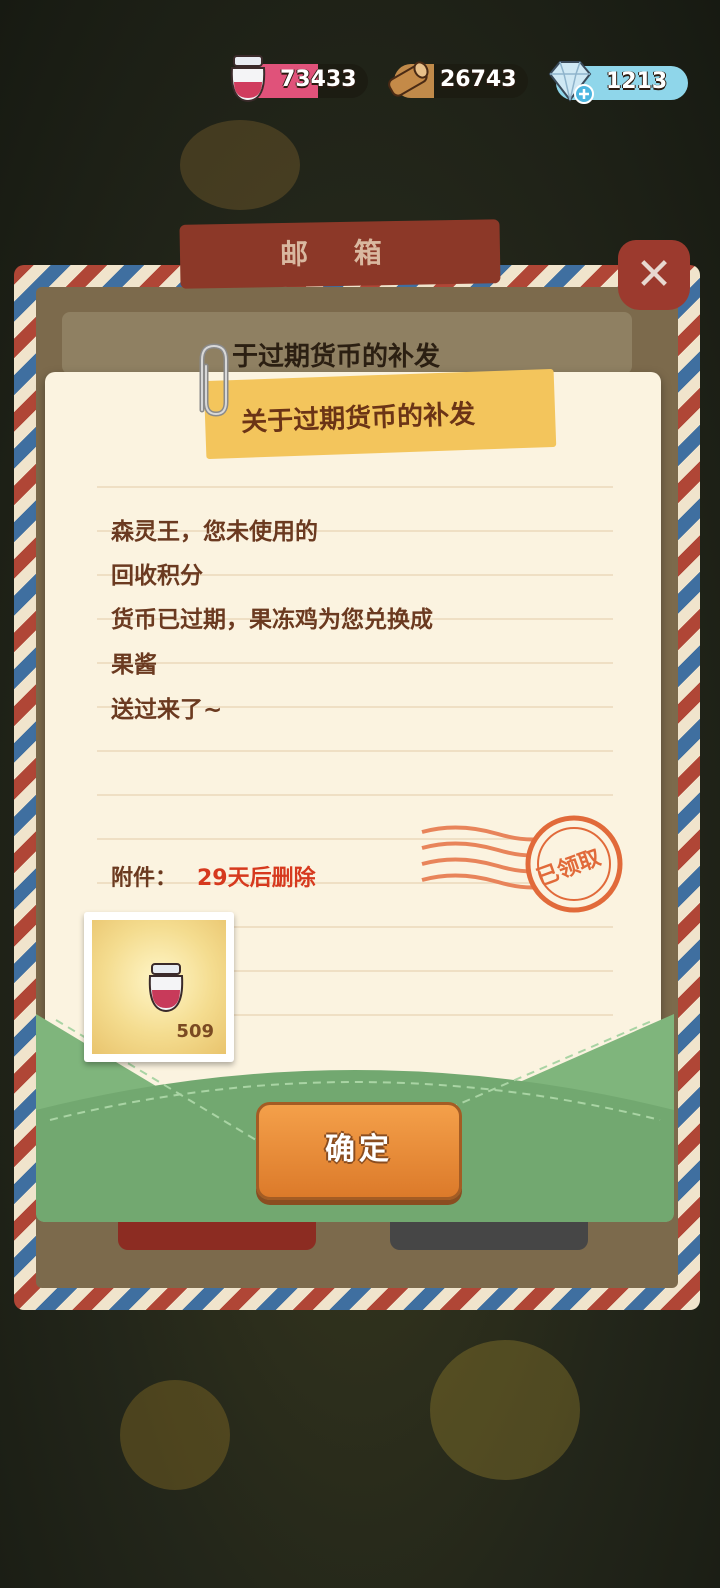 Image resolution: width=720 pixels, height=1588 pixels. Describe the element at coordinates (571, 82) in the screenshot. I see `diamond-icon` at that location.